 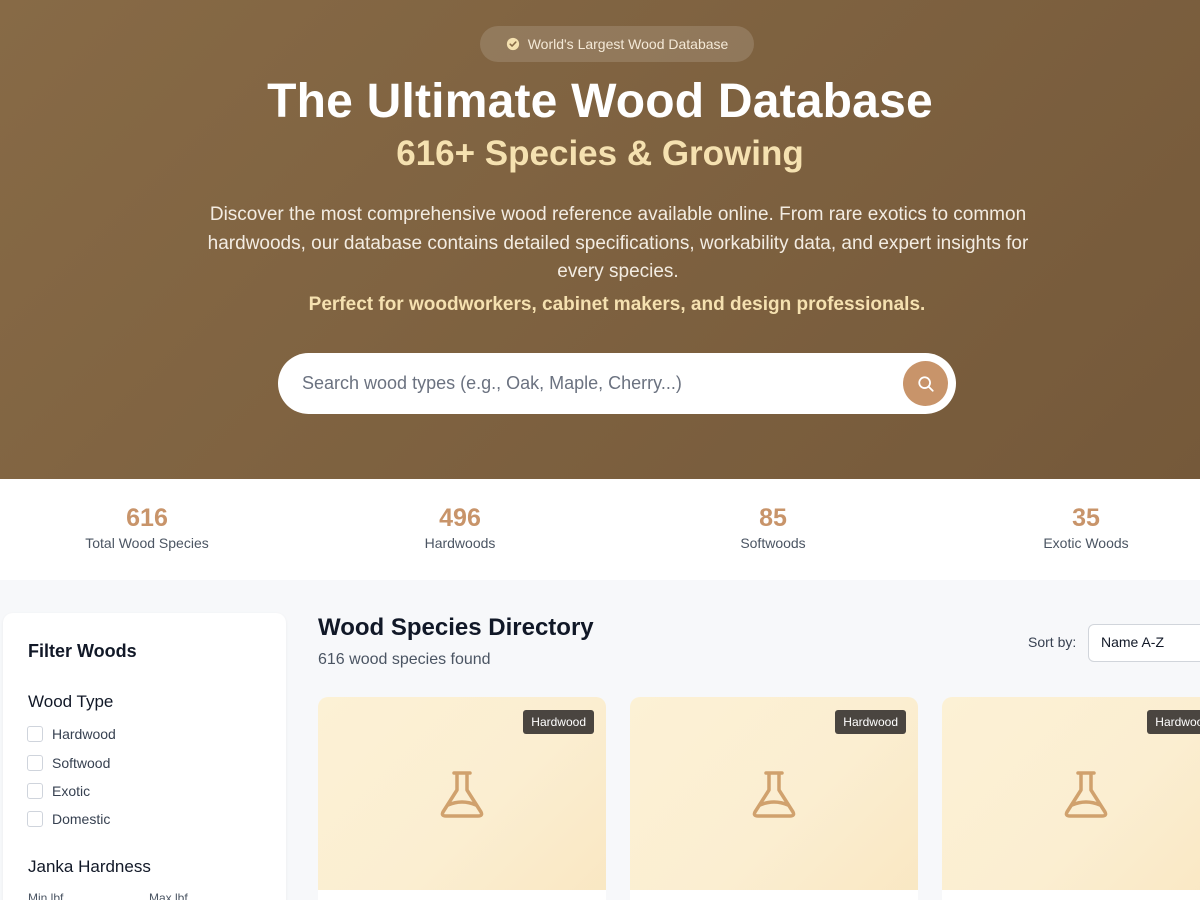 What do you see at coordinates (773, 543) in the screenshot?
I see `stat-label: Softwoods` at bounding box center [773, 543].